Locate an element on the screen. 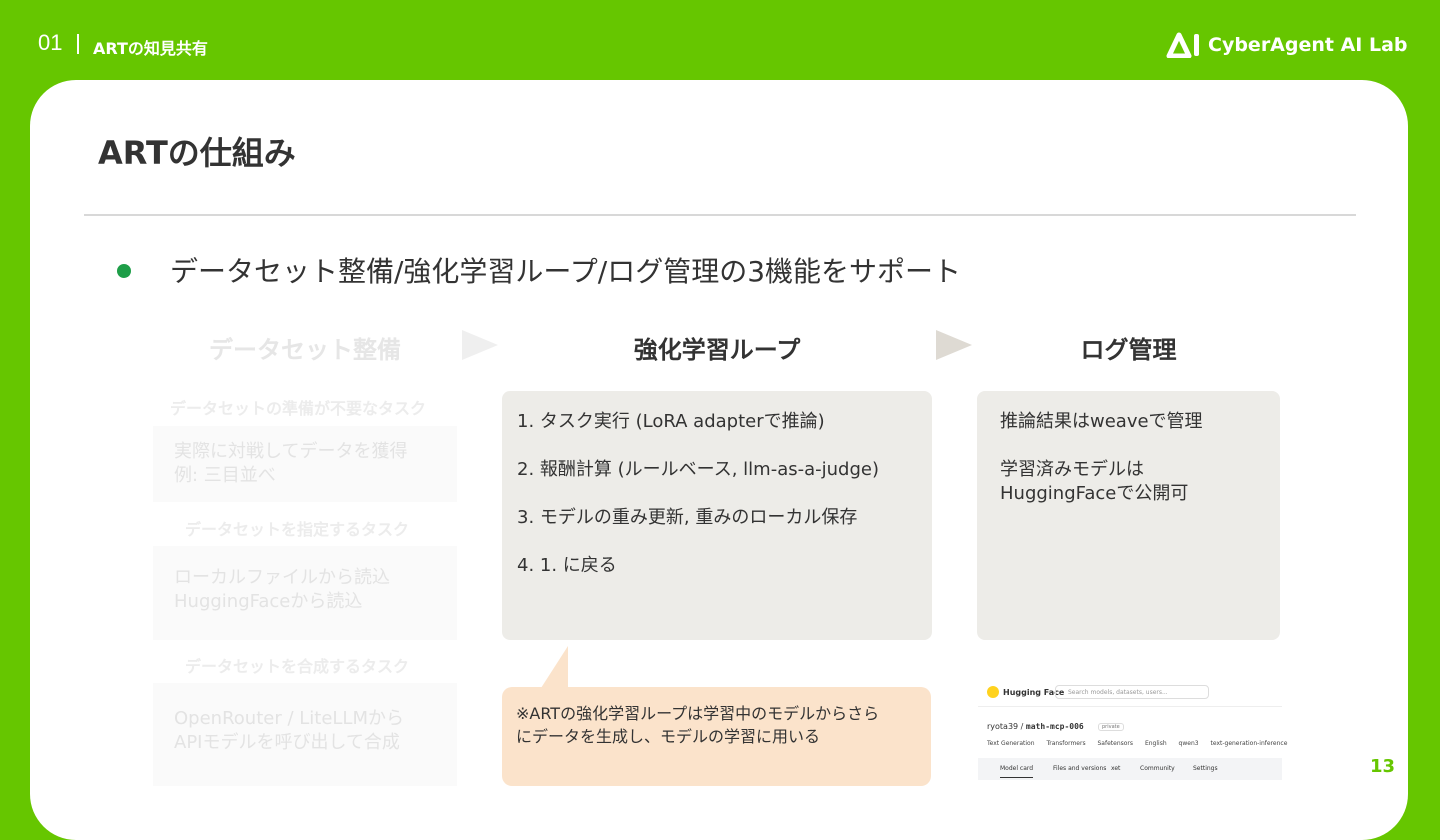 The height and width of the screenshot is (840, 1440). hf-repo-name: math-mcp-006 is located at coordinates (1054, 726).